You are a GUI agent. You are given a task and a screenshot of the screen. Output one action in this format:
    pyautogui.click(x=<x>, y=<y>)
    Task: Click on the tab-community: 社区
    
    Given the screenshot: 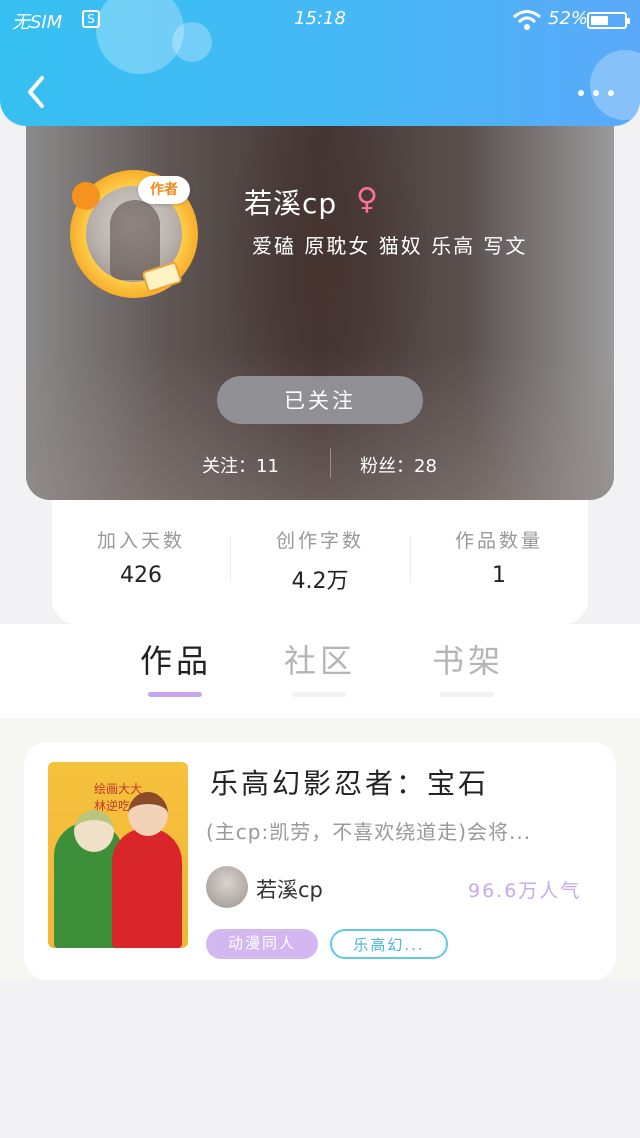 What is the action you would take?
    pyautogui.click(x=320, y=659)
    